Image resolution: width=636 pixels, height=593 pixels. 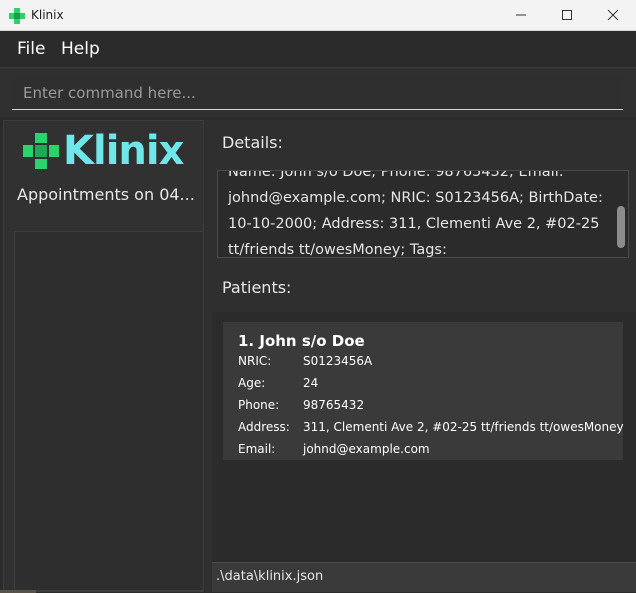 What do you see at coordinates (257, 449) in the screenshot?
I see `field-label: Email:` at bounding box center [257, 449].